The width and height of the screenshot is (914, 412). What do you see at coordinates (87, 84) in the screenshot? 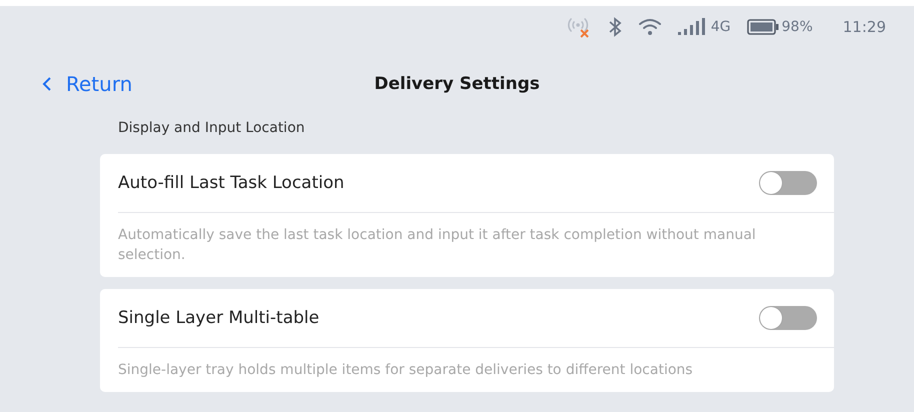
I see `return-button: Return` at bounding box center [87, 84].